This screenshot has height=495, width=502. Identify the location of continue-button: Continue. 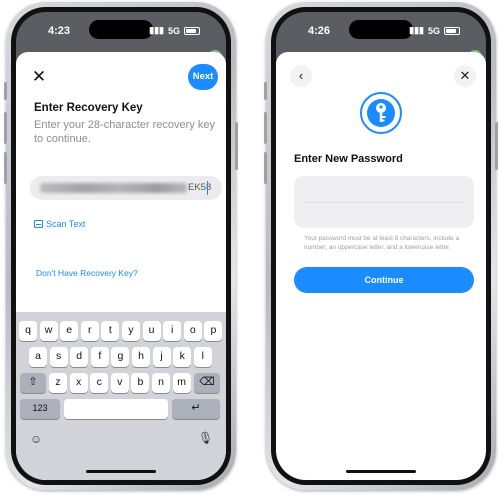
(384, 280).